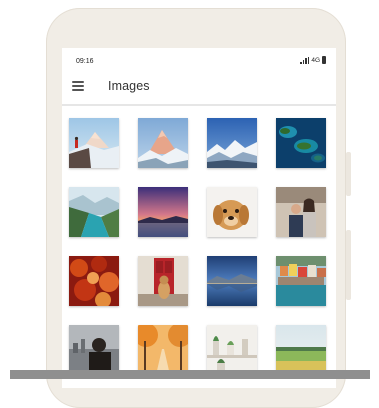  I want to click on gallery-thumbnail-autumn-leaves, so click(94, 281).